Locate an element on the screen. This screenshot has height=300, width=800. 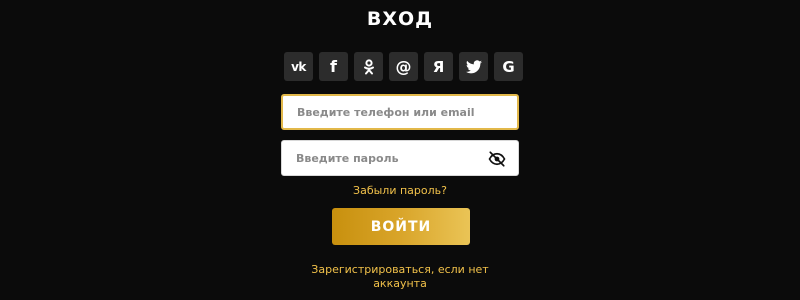
password-field is located at coordinates (400, 158).